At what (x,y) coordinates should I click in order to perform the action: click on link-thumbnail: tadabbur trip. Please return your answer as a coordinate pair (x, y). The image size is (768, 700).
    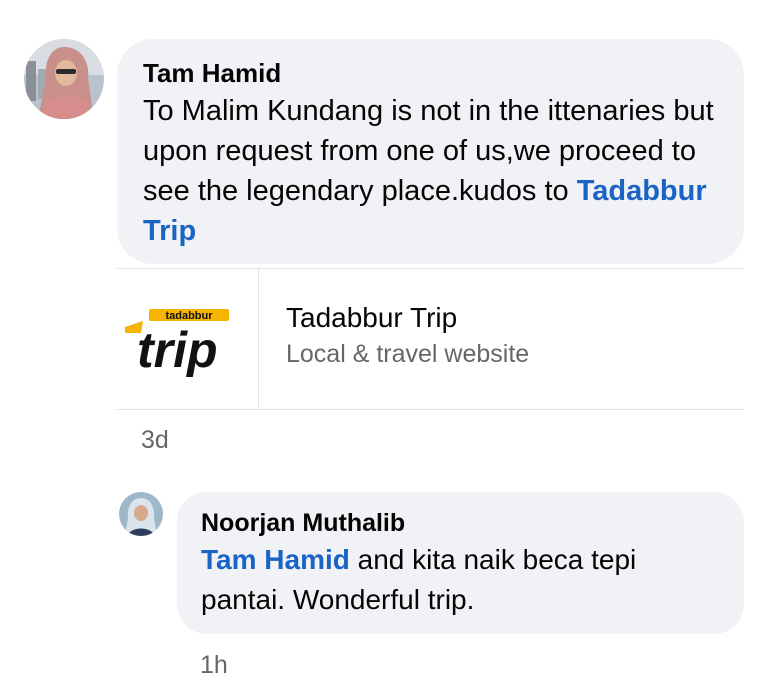
    Looking at the image, I should click on (188, 339).